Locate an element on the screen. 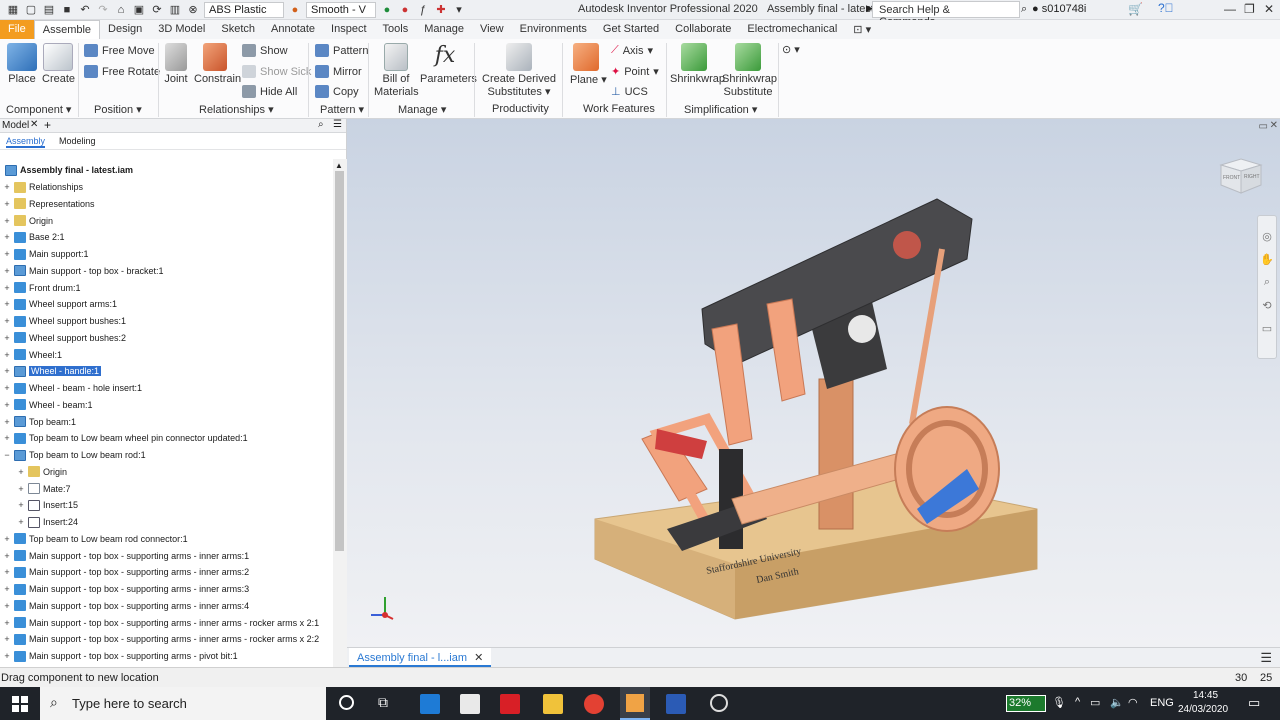  cortana-icon is located at coordinates (346, 702).